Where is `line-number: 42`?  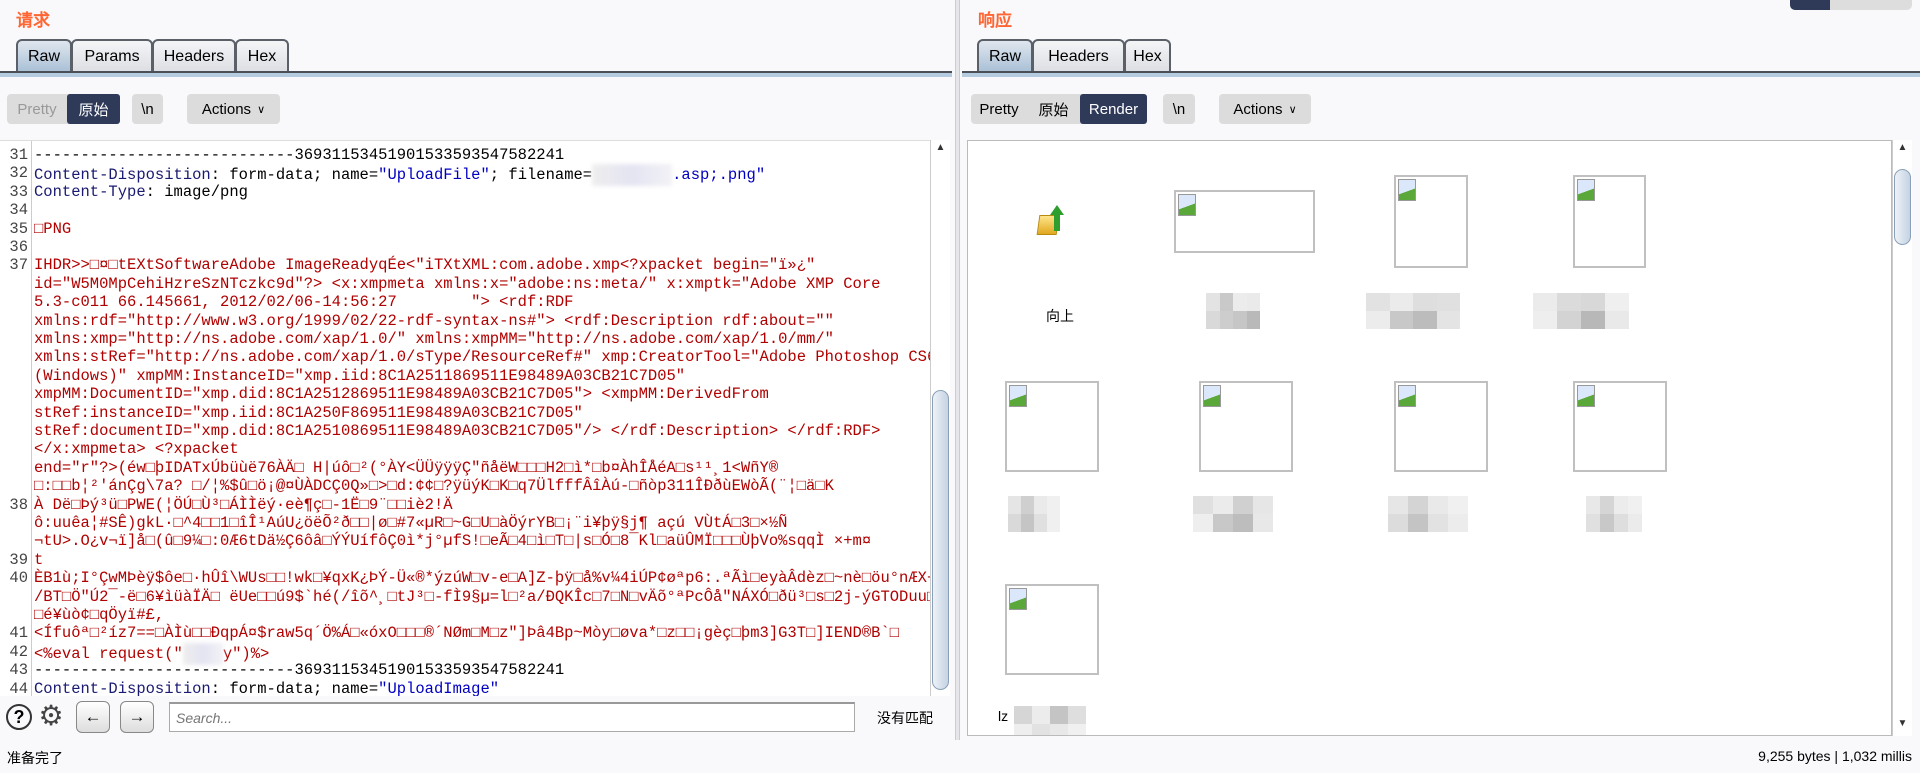 line-number: 42 is located at coordinates (18, 651).